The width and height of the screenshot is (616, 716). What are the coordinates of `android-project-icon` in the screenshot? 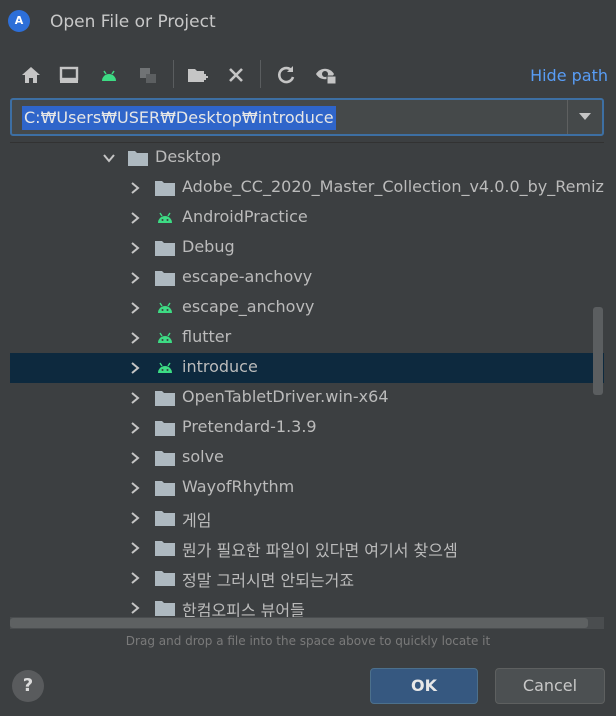 It's located at (109, 75).